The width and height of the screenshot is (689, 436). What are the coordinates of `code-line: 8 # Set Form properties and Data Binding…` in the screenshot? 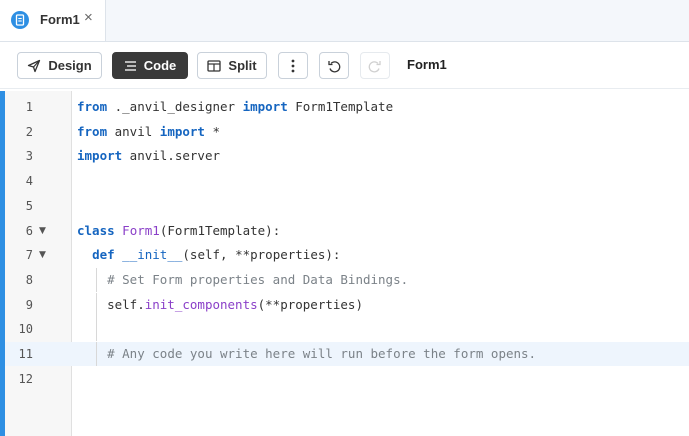 It's located at (344, 279).